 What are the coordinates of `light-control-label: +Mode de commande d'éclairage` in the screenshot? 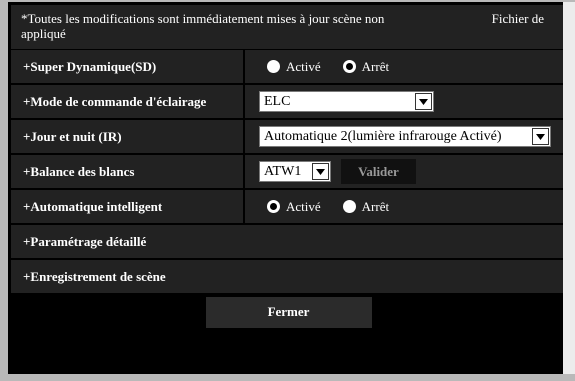 It's located at (128, 101).